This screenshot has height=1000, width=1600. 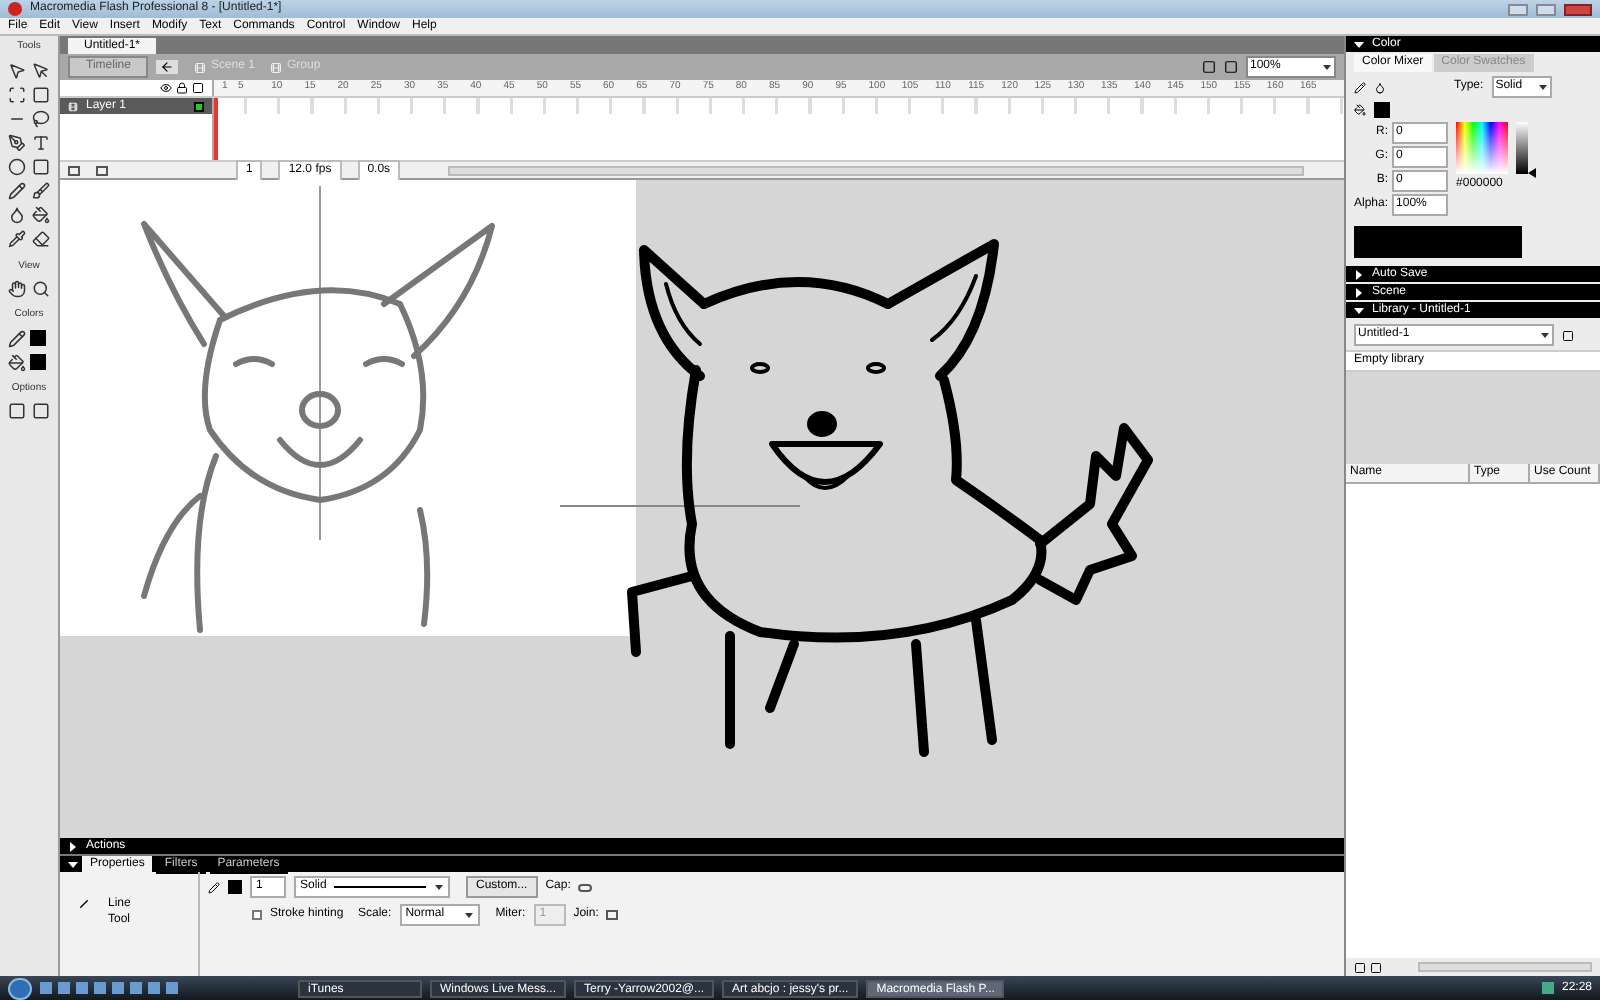 What do you see at coordinates (166, 88) in the screenshot?
I see `eye-icon` at bounding box center [166, 88].